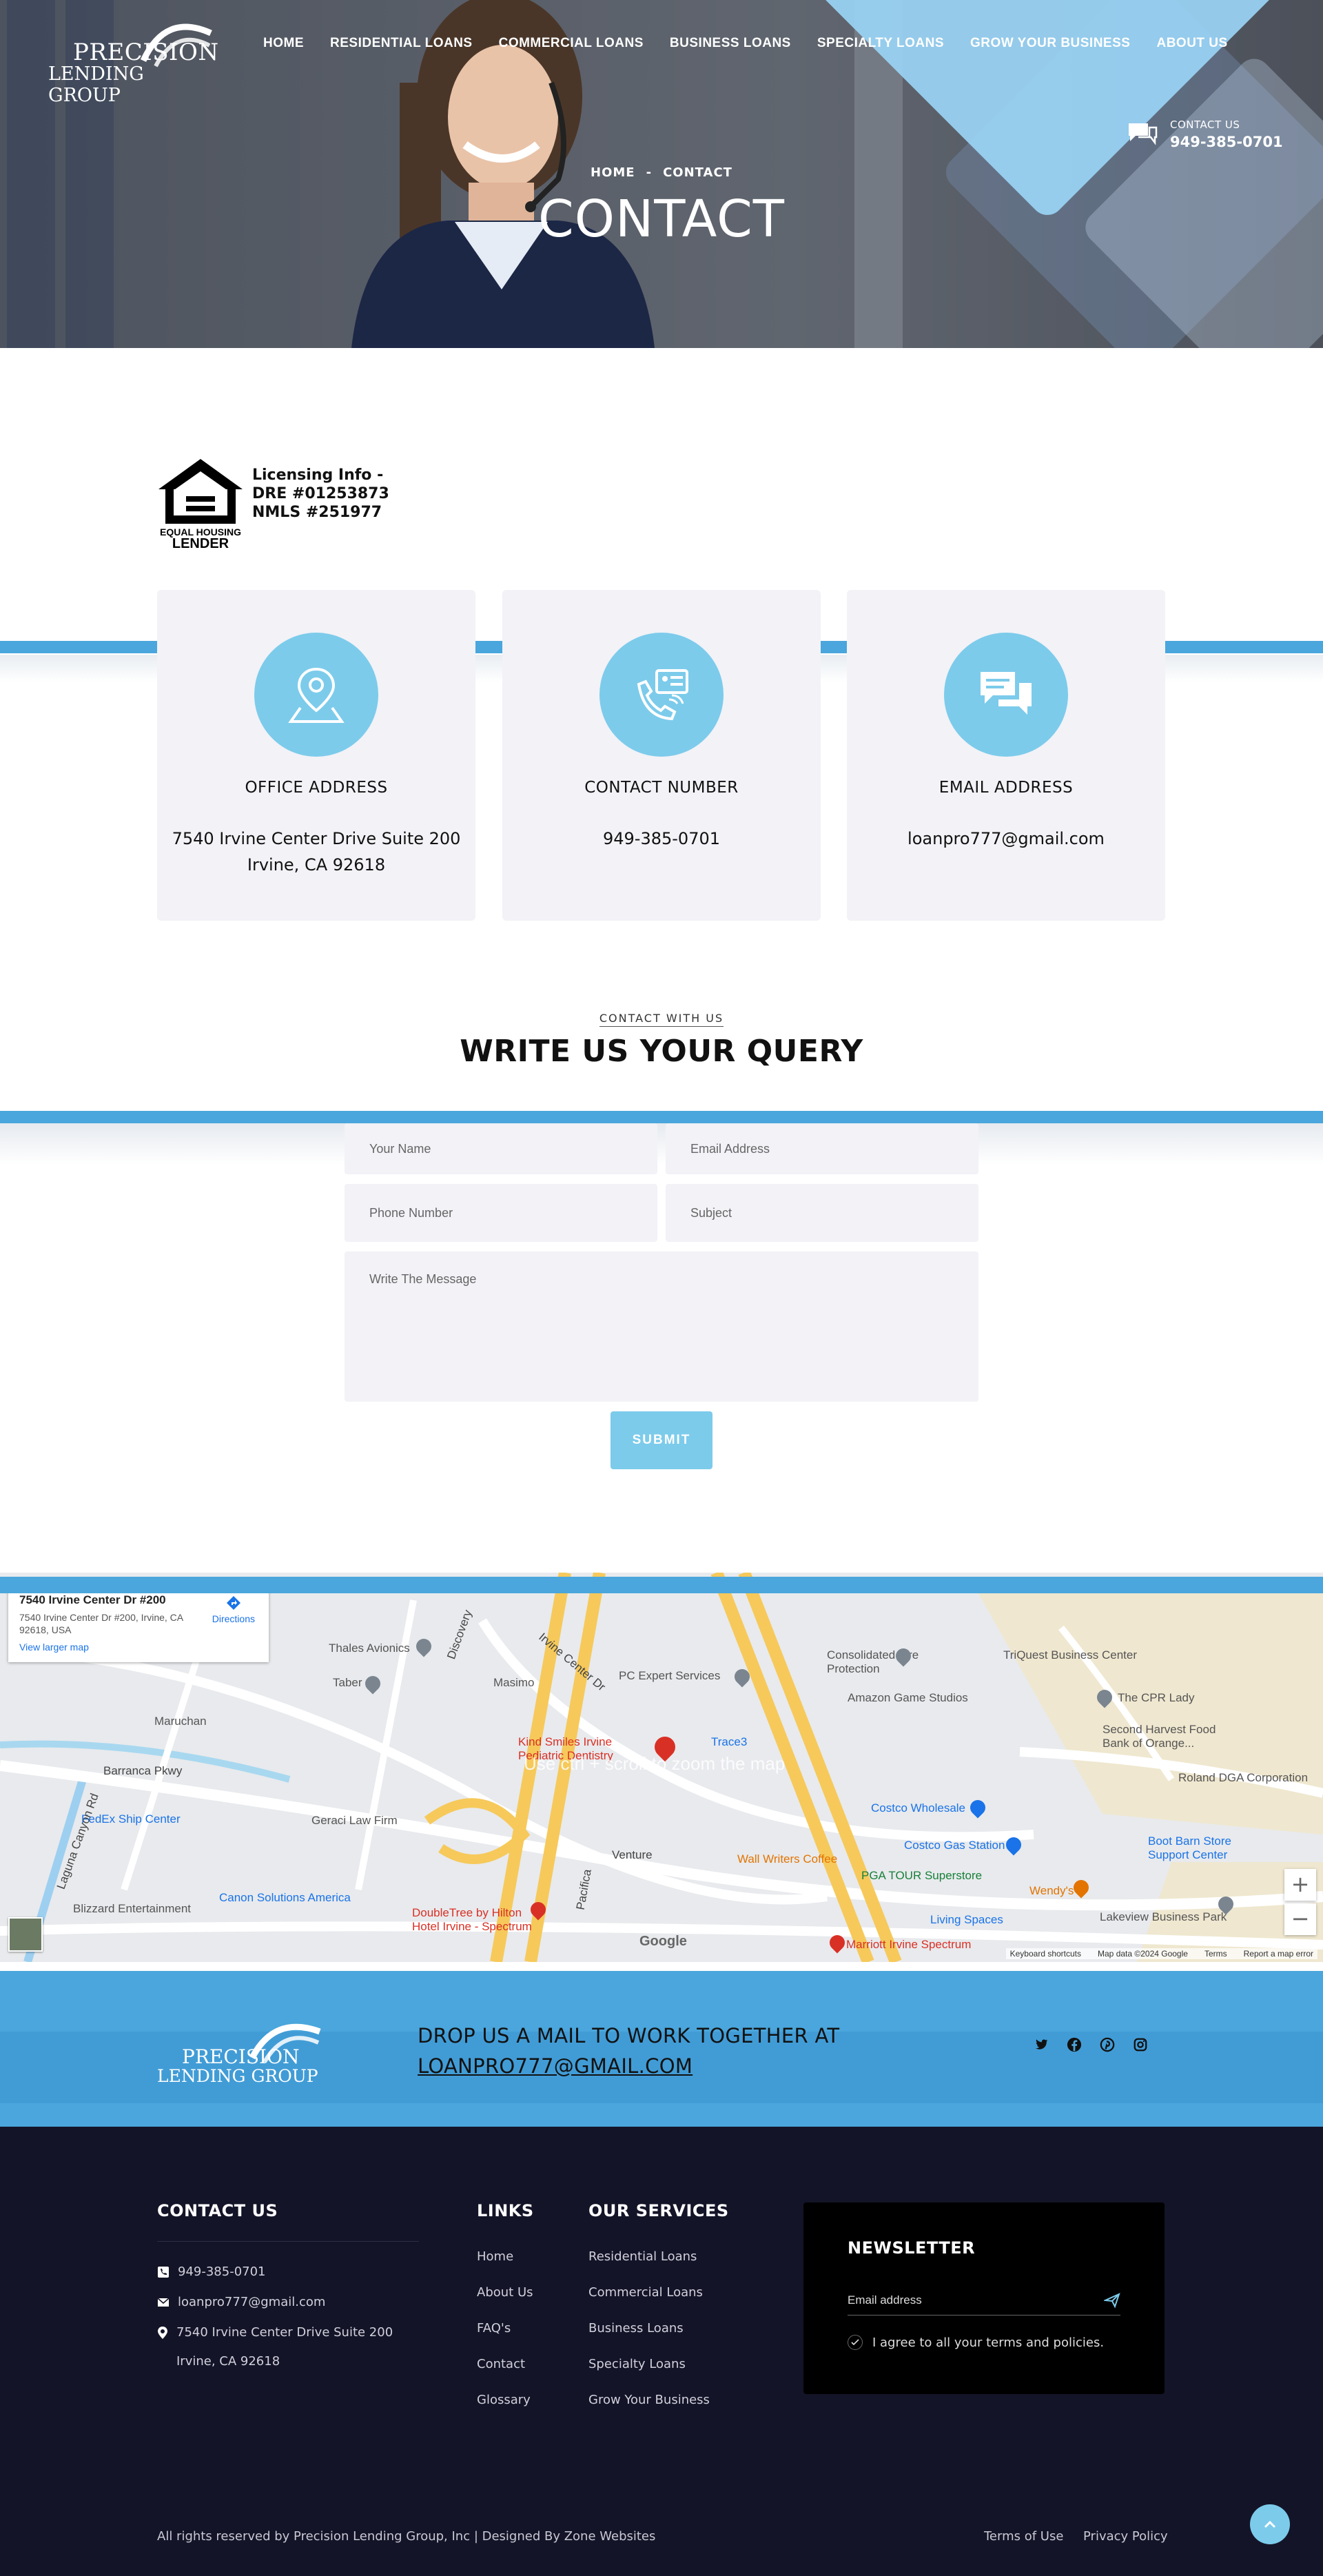  What do you see at coordinates (1074, 2044) in the screenshot?
I see `facebook-icon` at bounding box center [1074, 2044].